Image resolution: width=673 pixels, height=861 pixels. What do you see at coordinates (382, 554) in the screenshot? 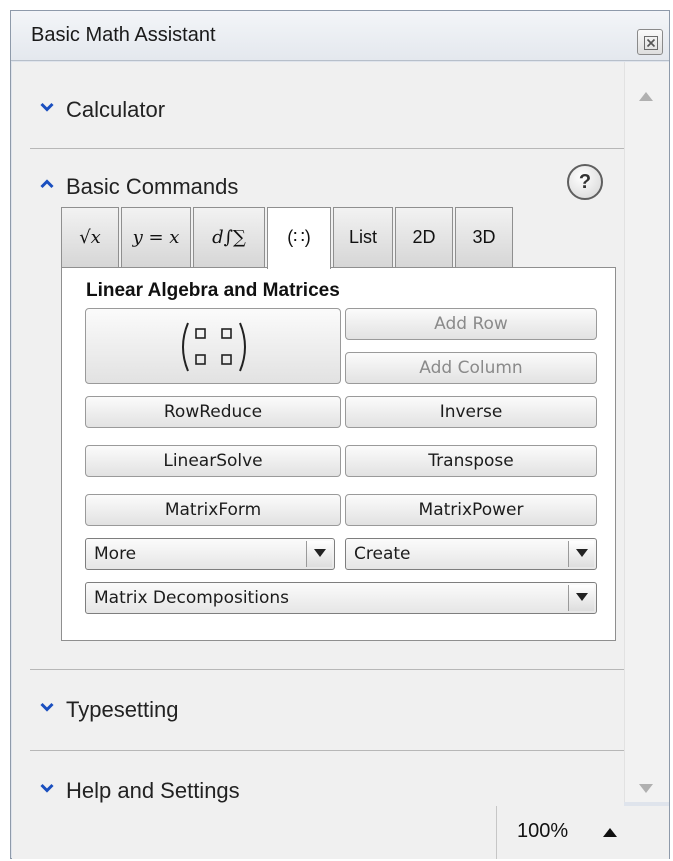
I see `create-dropdown-label: Create` at bounding box center [382, 554].